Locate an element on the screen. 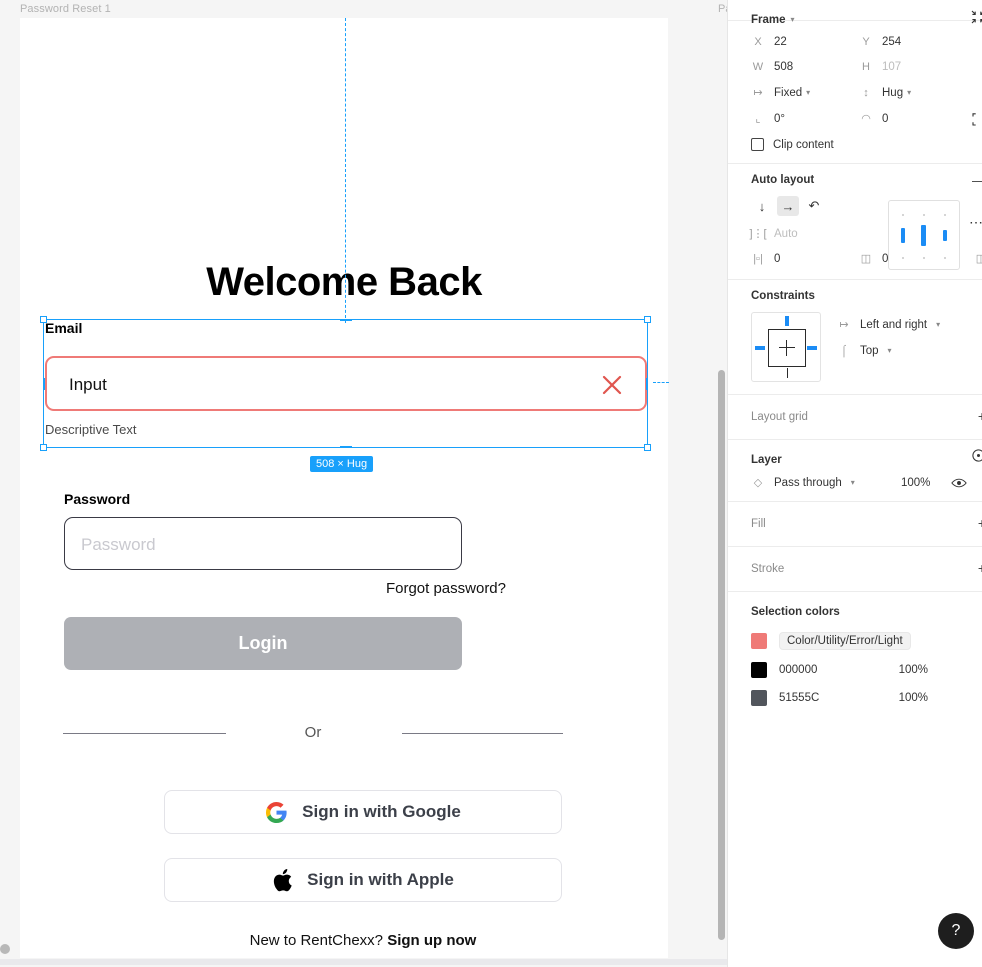 The width and height of the screenshot is (982, 967). close-x-icon is located at coordinates (612, 385).